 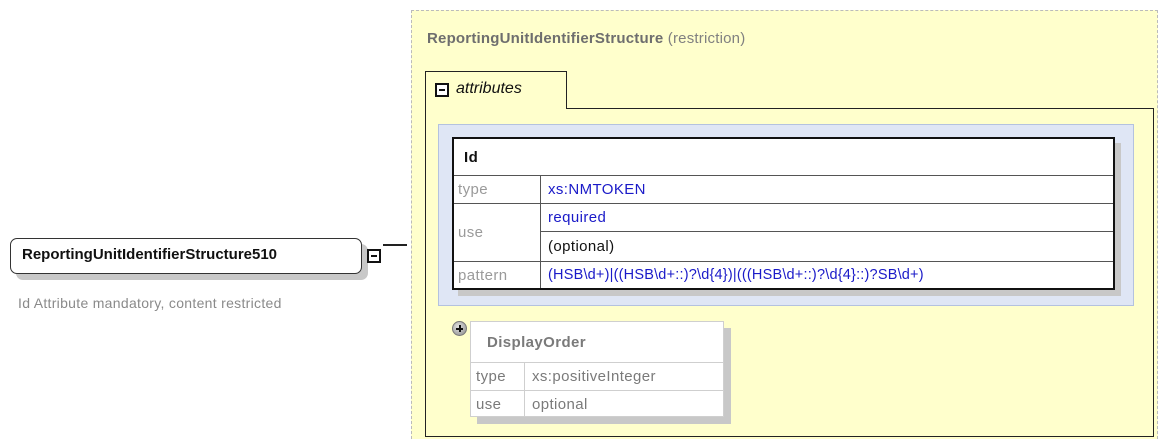 I want to click on type-derivation: (restriction), so click(x=706, y=38).